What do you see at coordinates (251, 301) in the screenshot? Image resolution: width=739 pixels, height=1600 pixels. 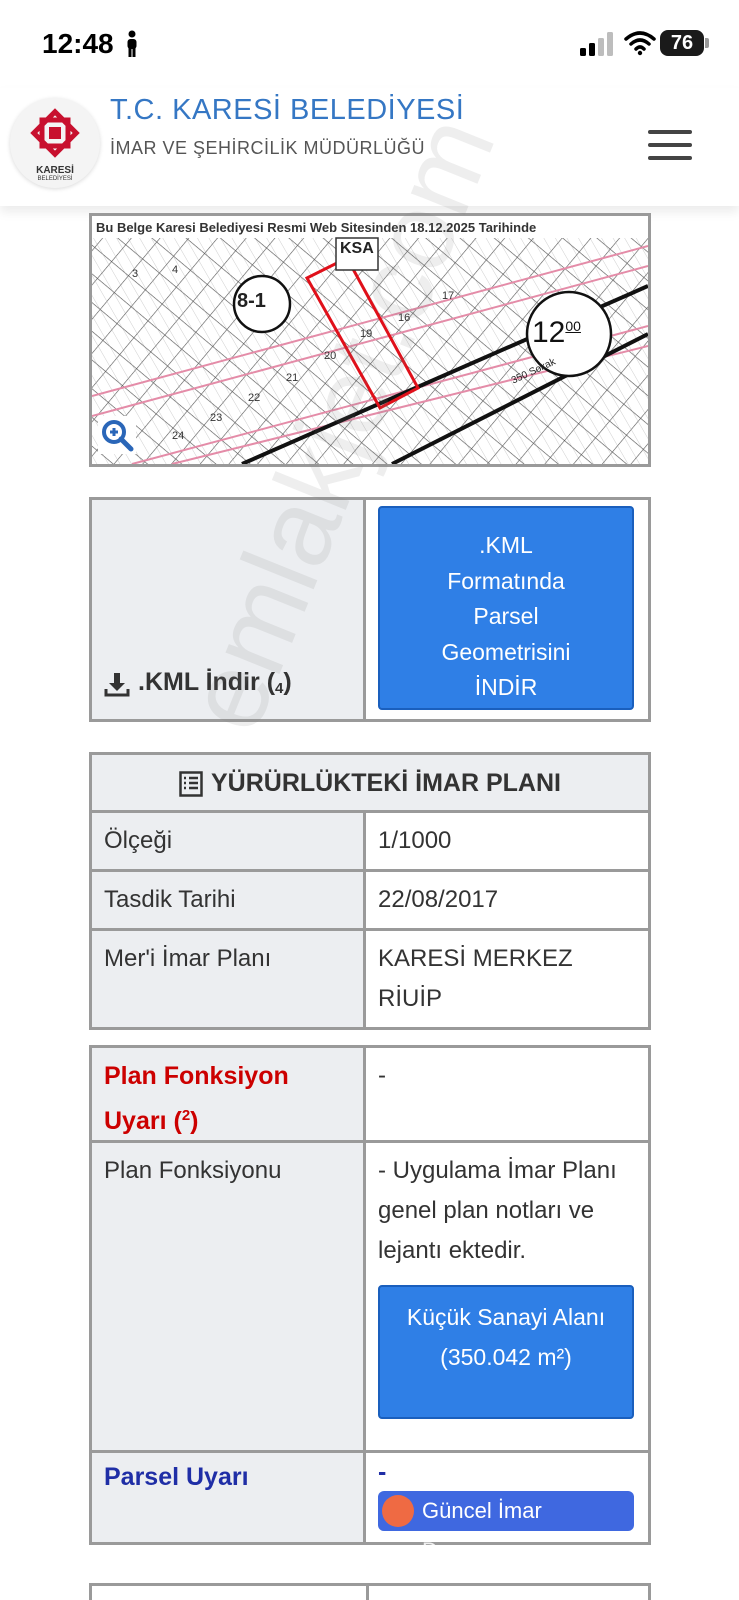 I see `map-label-zone: 8-1` at bounding box center [251, 301].